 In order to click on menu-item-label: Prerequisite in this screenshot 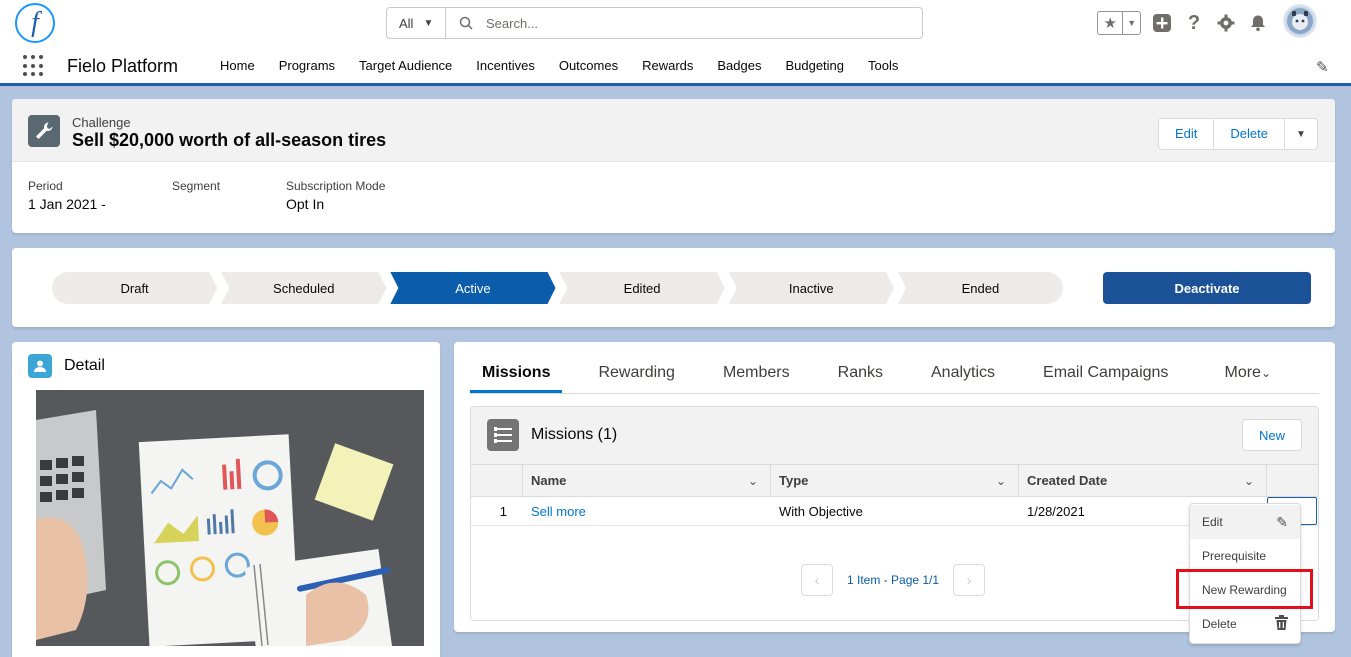, I will do `click(1234, 556)`.